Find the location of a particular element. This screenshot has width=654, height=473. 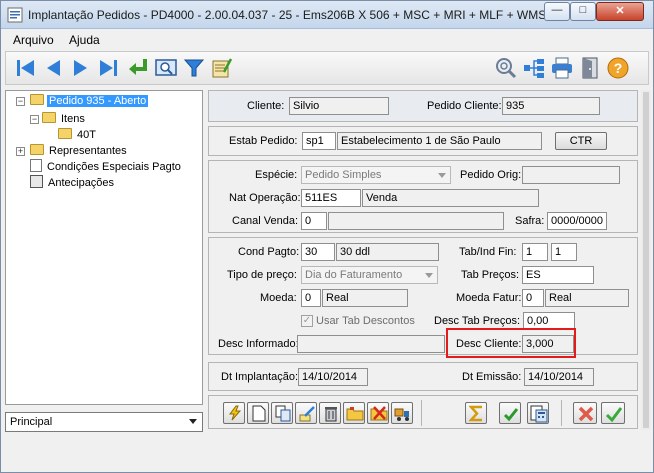

tree-item-condicoes: Condições Especiais Pagto is located at coordinates (106, 167).